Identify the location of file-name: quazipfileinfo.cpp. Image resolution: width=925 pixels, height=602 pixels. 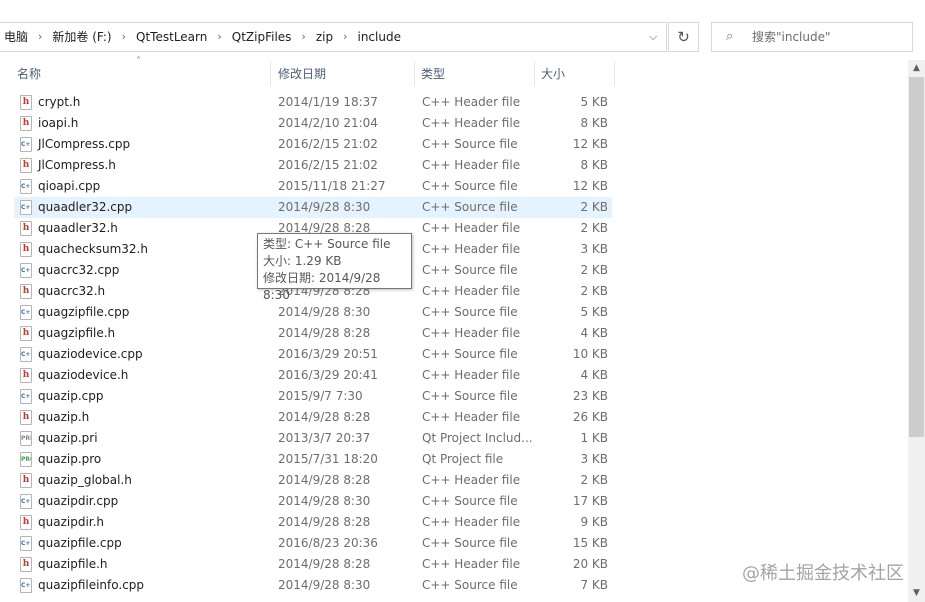
(91, 585).